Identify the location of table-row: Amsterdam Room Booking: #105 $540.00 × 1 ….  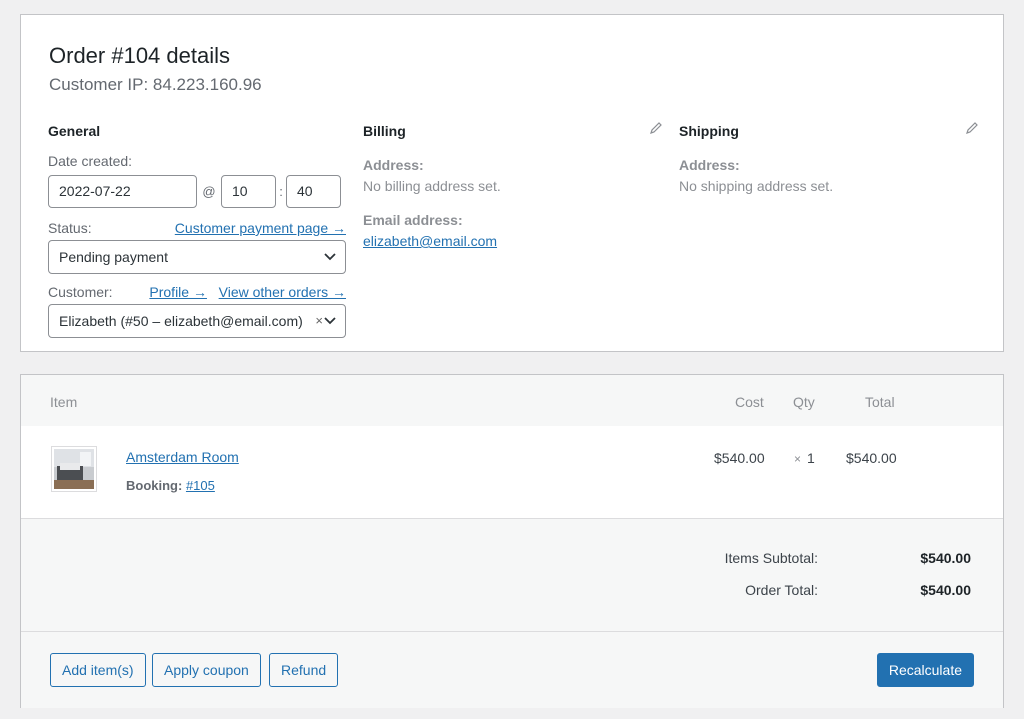
(512, 472).